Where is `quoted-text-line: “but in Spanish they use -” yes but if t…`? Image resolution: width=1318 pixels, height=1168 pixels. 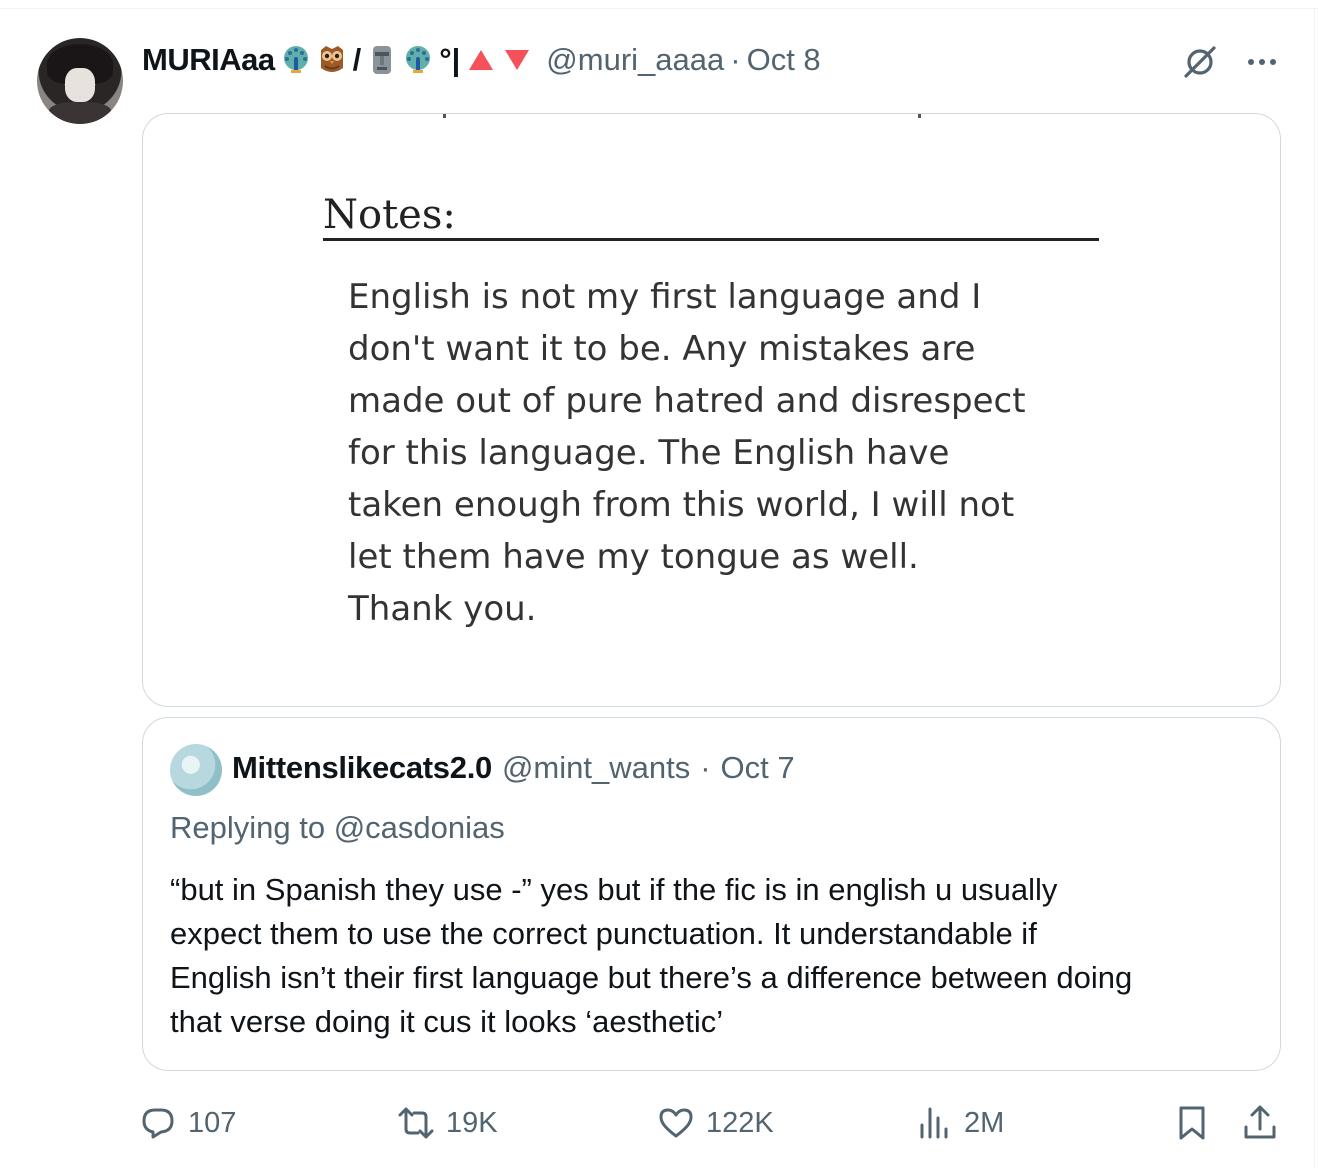 quoted-text-line: “but in Spanish they use -” yes but if t… is located at coordinates (614, 889).